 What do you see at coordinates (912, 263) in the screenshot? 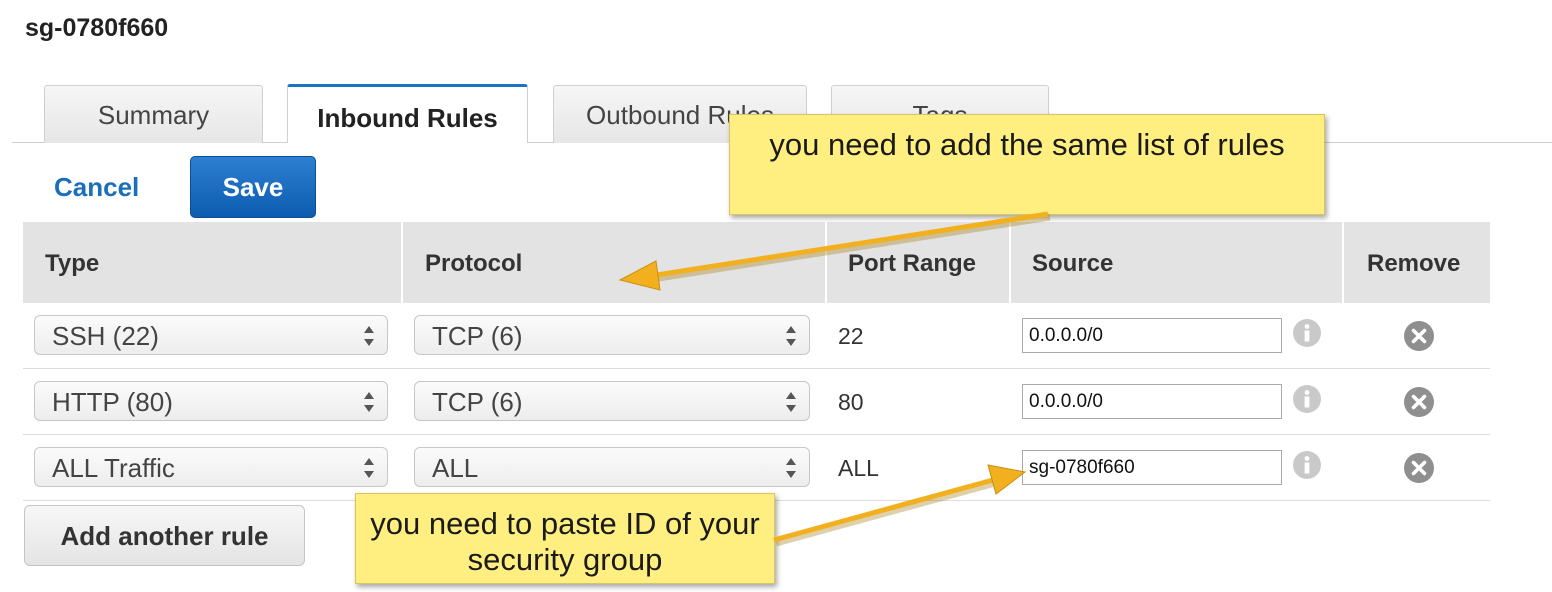
I see `header-port-range: Port Range` at bounding box center [912, 263].